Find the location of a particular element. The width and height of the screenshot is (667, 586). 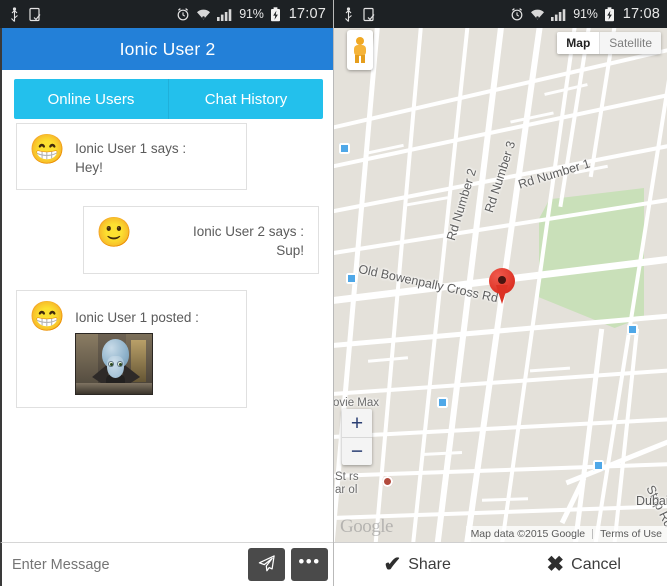

left-status-bar: 91% 17:07 is located at coordinates (166, 14).